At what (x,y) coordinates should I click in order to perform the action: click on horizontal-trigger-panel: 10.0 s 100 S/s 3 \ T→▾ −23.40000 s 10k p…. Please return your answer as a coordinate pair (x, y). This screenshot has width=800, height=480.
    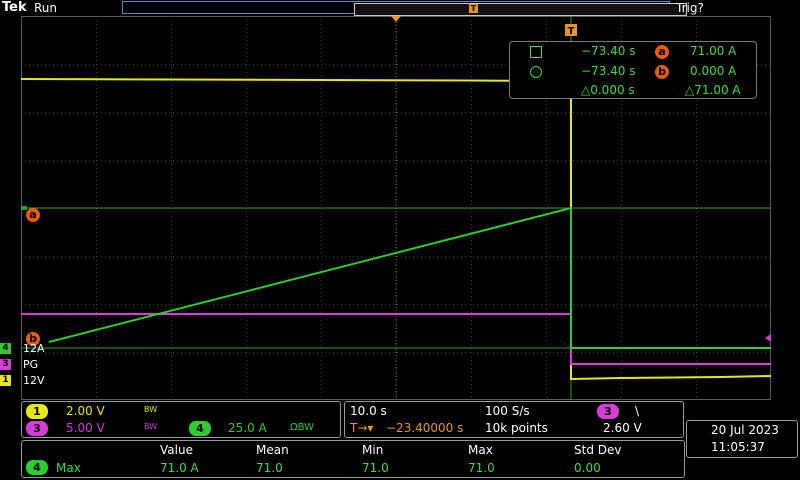
    Looking at the image, I should click on (514, 419).